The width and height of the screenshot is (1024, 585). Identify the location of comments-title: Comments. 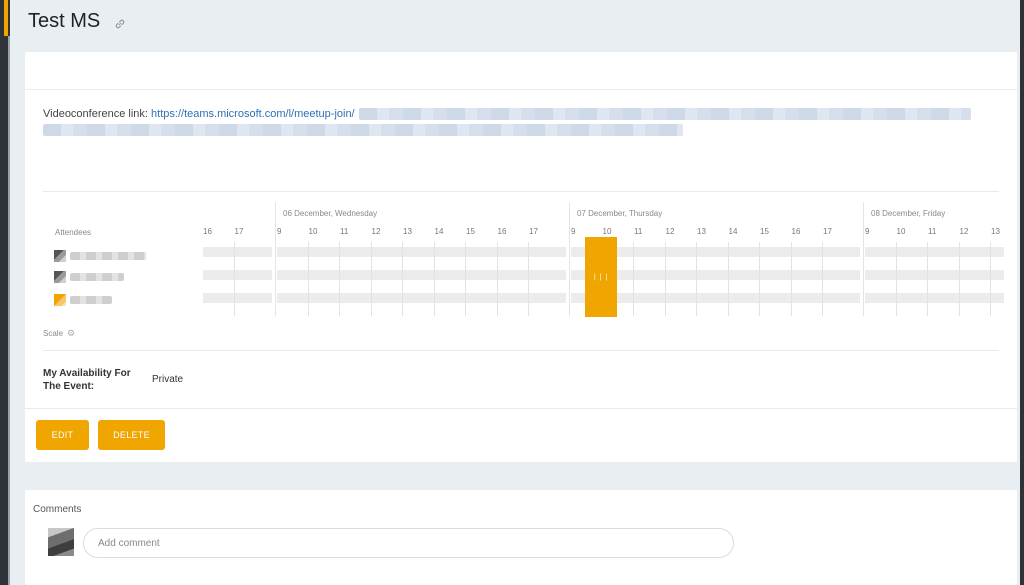
(57, 509).